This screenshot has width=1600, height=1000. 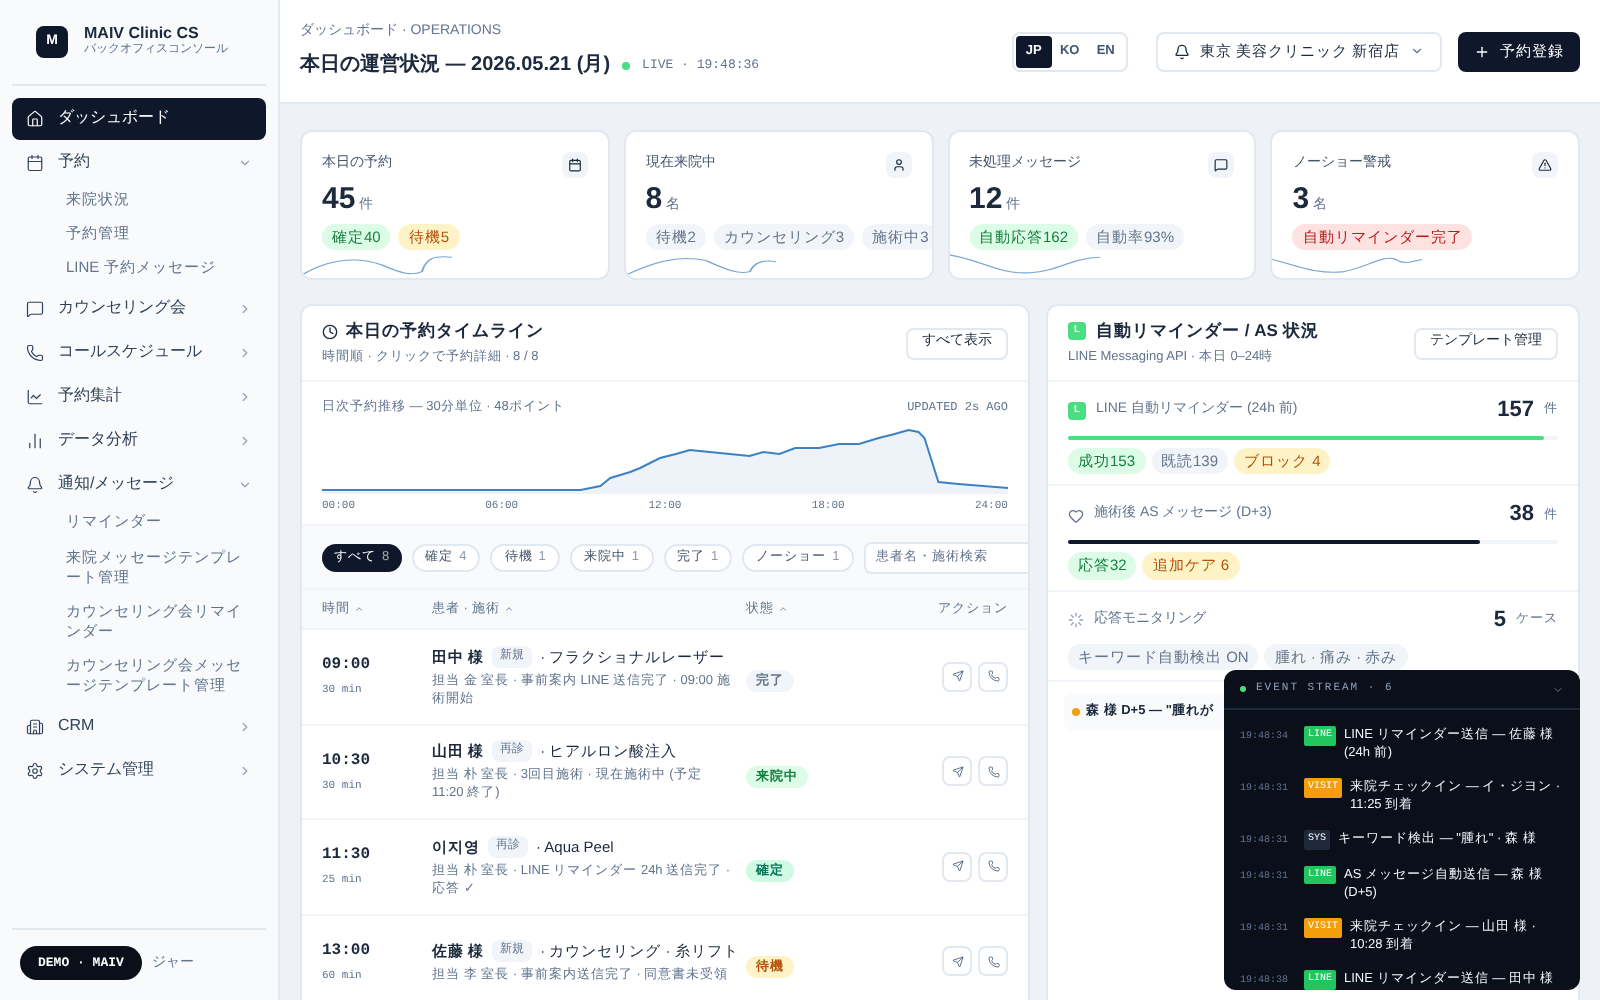 I want to click on spinner-icon, so click(x=1076, y=619).